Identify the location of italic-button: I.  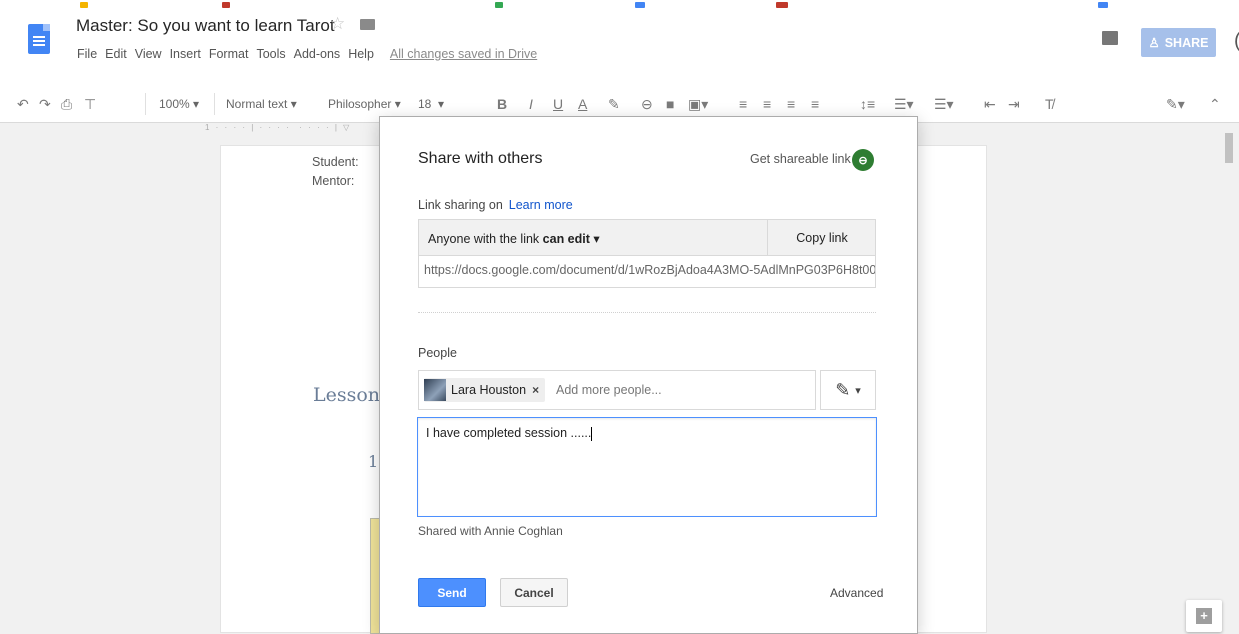
(531, 104).